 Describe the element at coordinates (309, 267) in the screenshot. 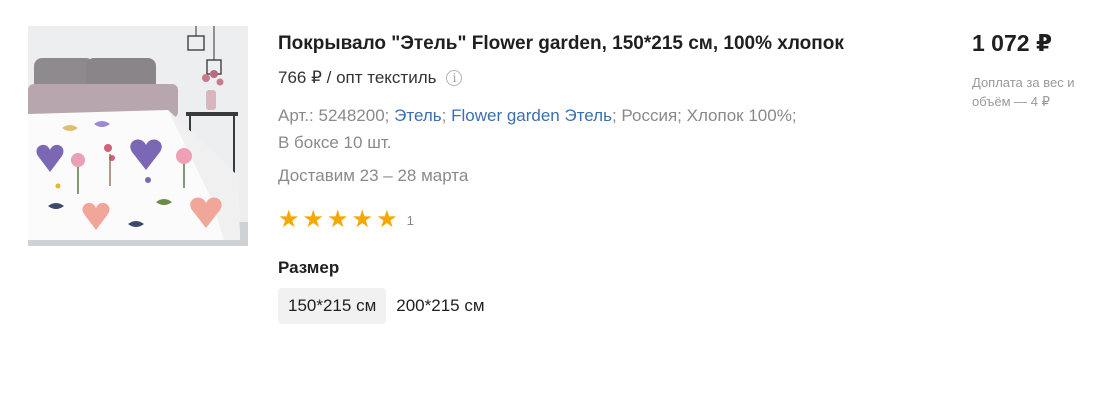

I see `size-label: Размер` at that location.